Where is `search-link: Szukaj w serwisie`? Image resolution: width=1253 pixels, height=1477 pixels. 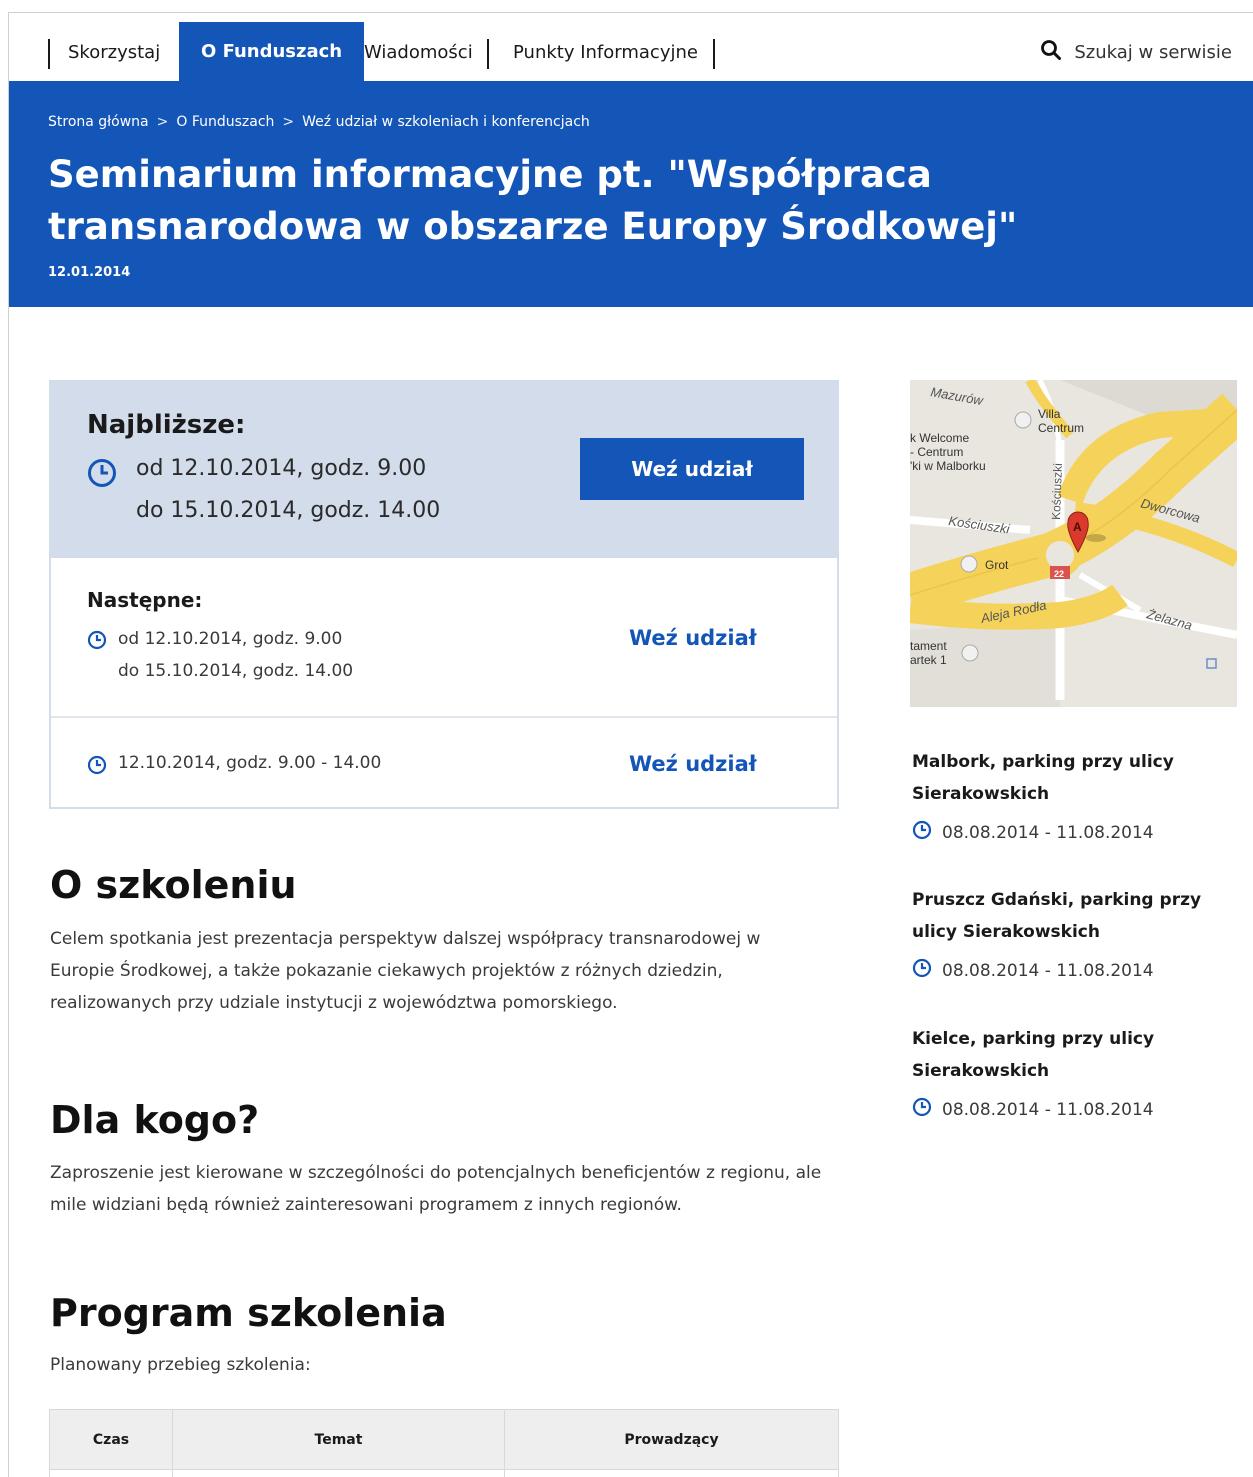
search-link: Szukaj w serwisie is located at coordinates (1136, 52).